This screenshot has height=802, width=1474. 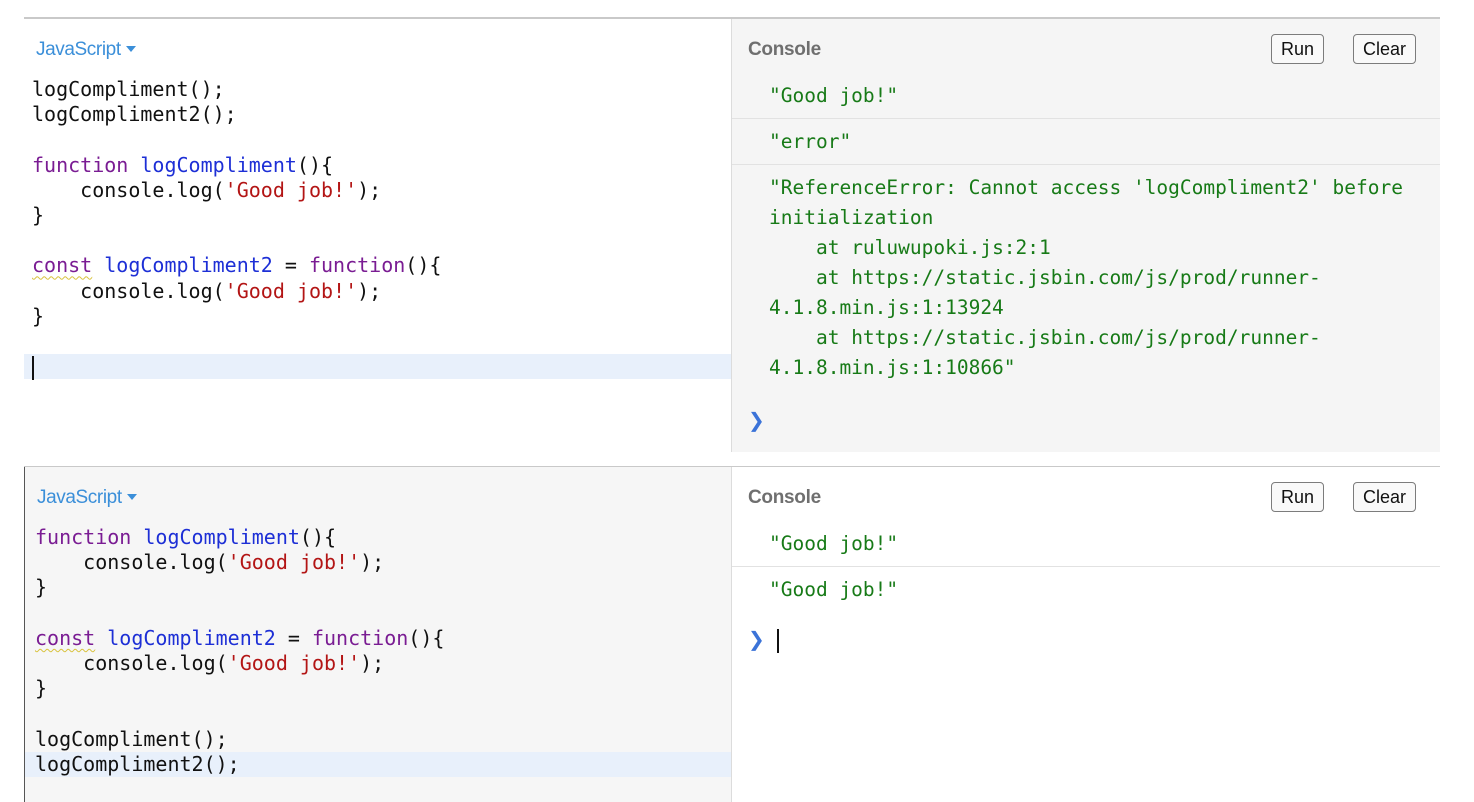 I want to click on console-log-entry: "error", so click(x=1086, y=142).